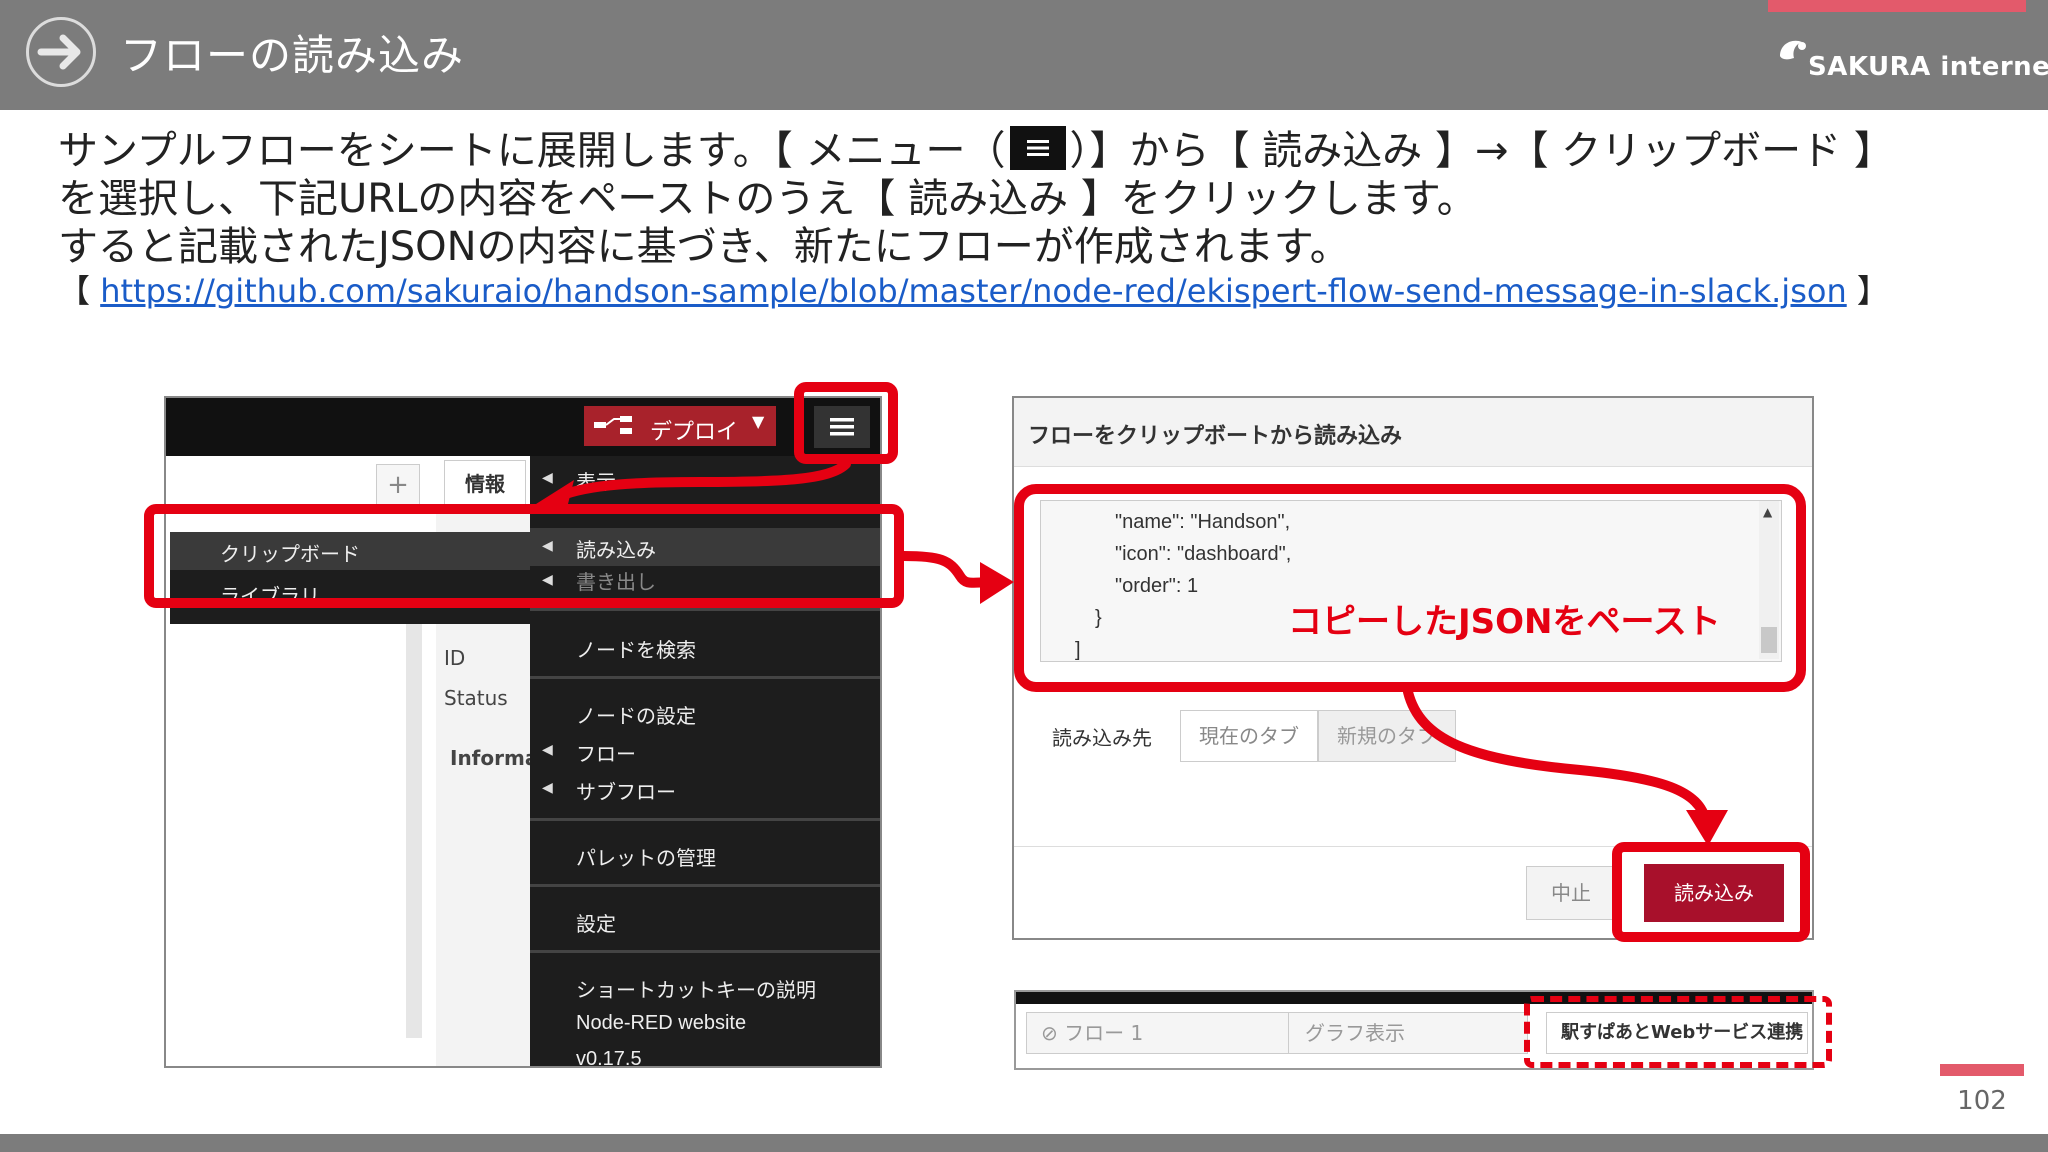 The height and width of the screenshot is (1152, 2048). Describe the element at coordinates (1793, 51) in the screenshot. I see `sakura-logo-icon` at that location.